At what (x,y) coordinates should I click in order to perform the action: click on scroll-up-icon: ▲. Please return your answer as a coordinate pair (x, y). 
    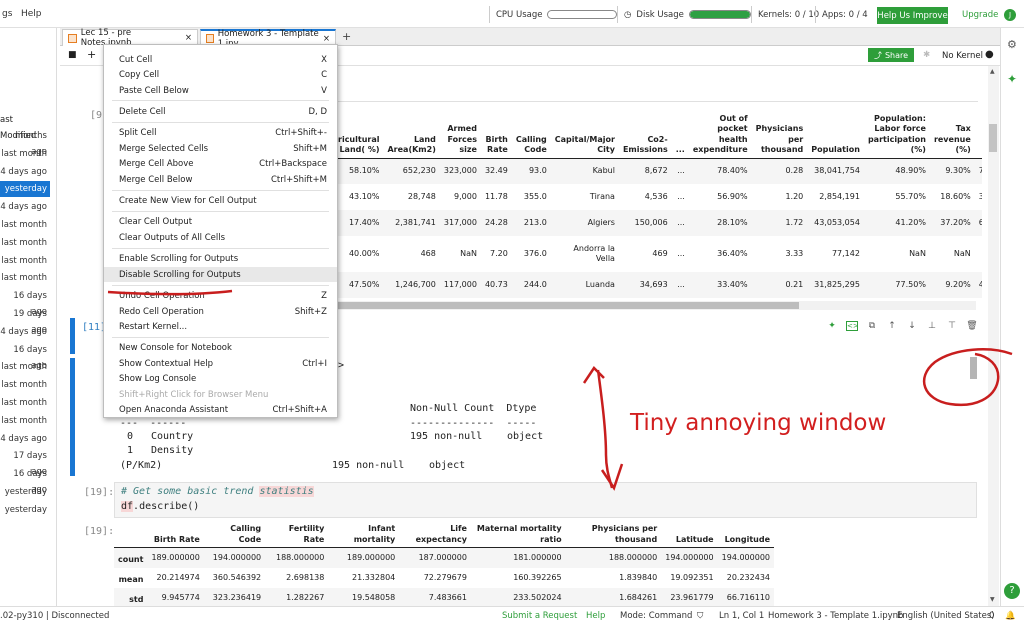
    Looking at the image, I should click on (992, 71).